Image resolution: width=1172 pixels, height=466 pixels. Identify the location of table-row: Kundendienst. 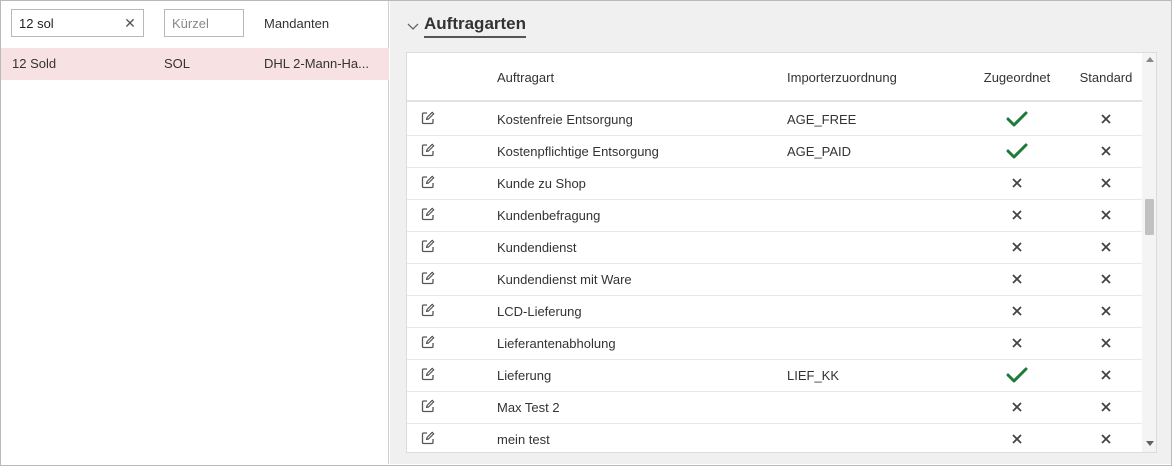
(774, 248).